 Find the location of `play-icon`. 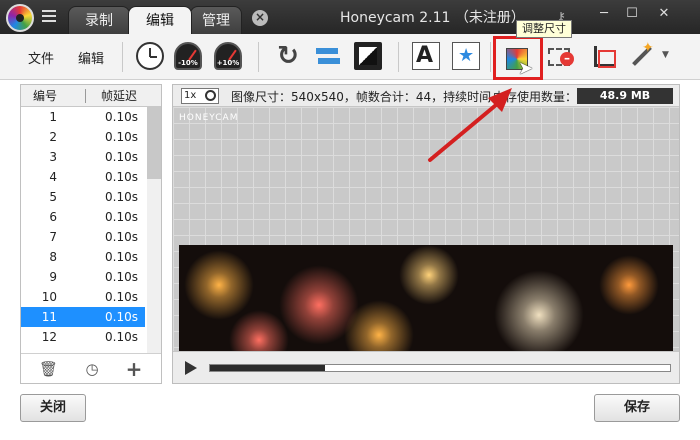

play-icon is located at coordinates (191, 368).